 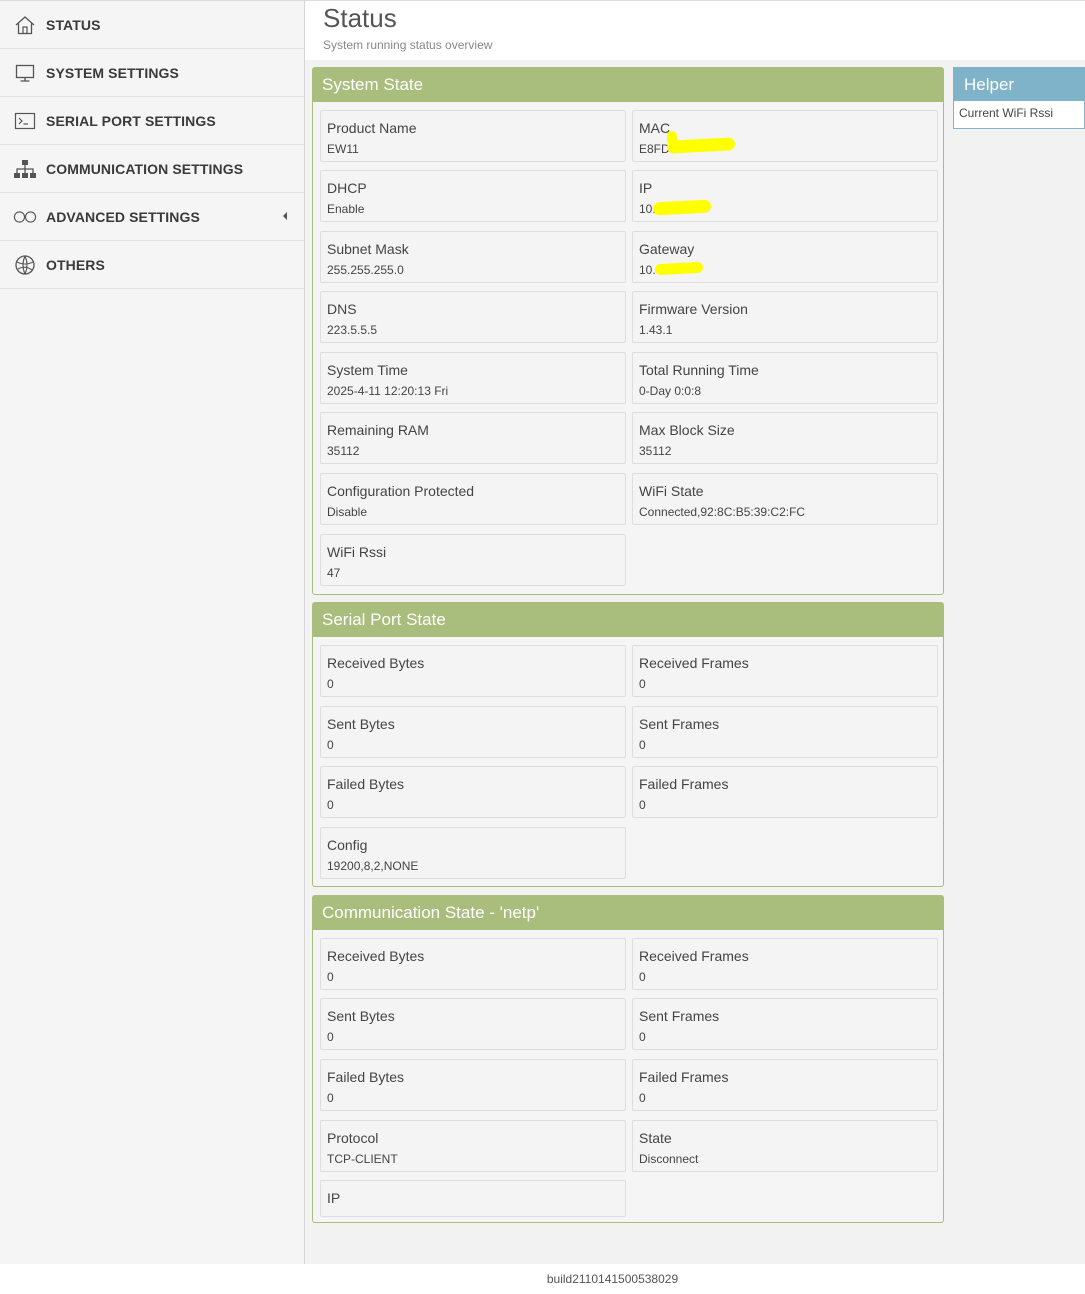 What do you see at coordinates (365, 270) in the screenshot?
I see `card-value: 255.255.255.0` at bounding box center [365, 270].